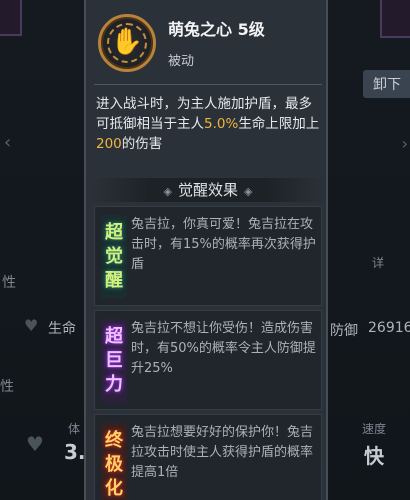 This screenshot has height=500, width=410. Describe the element at coordinates (344, 331) in the screenshot. I see `defense-label: 防御` at that location.